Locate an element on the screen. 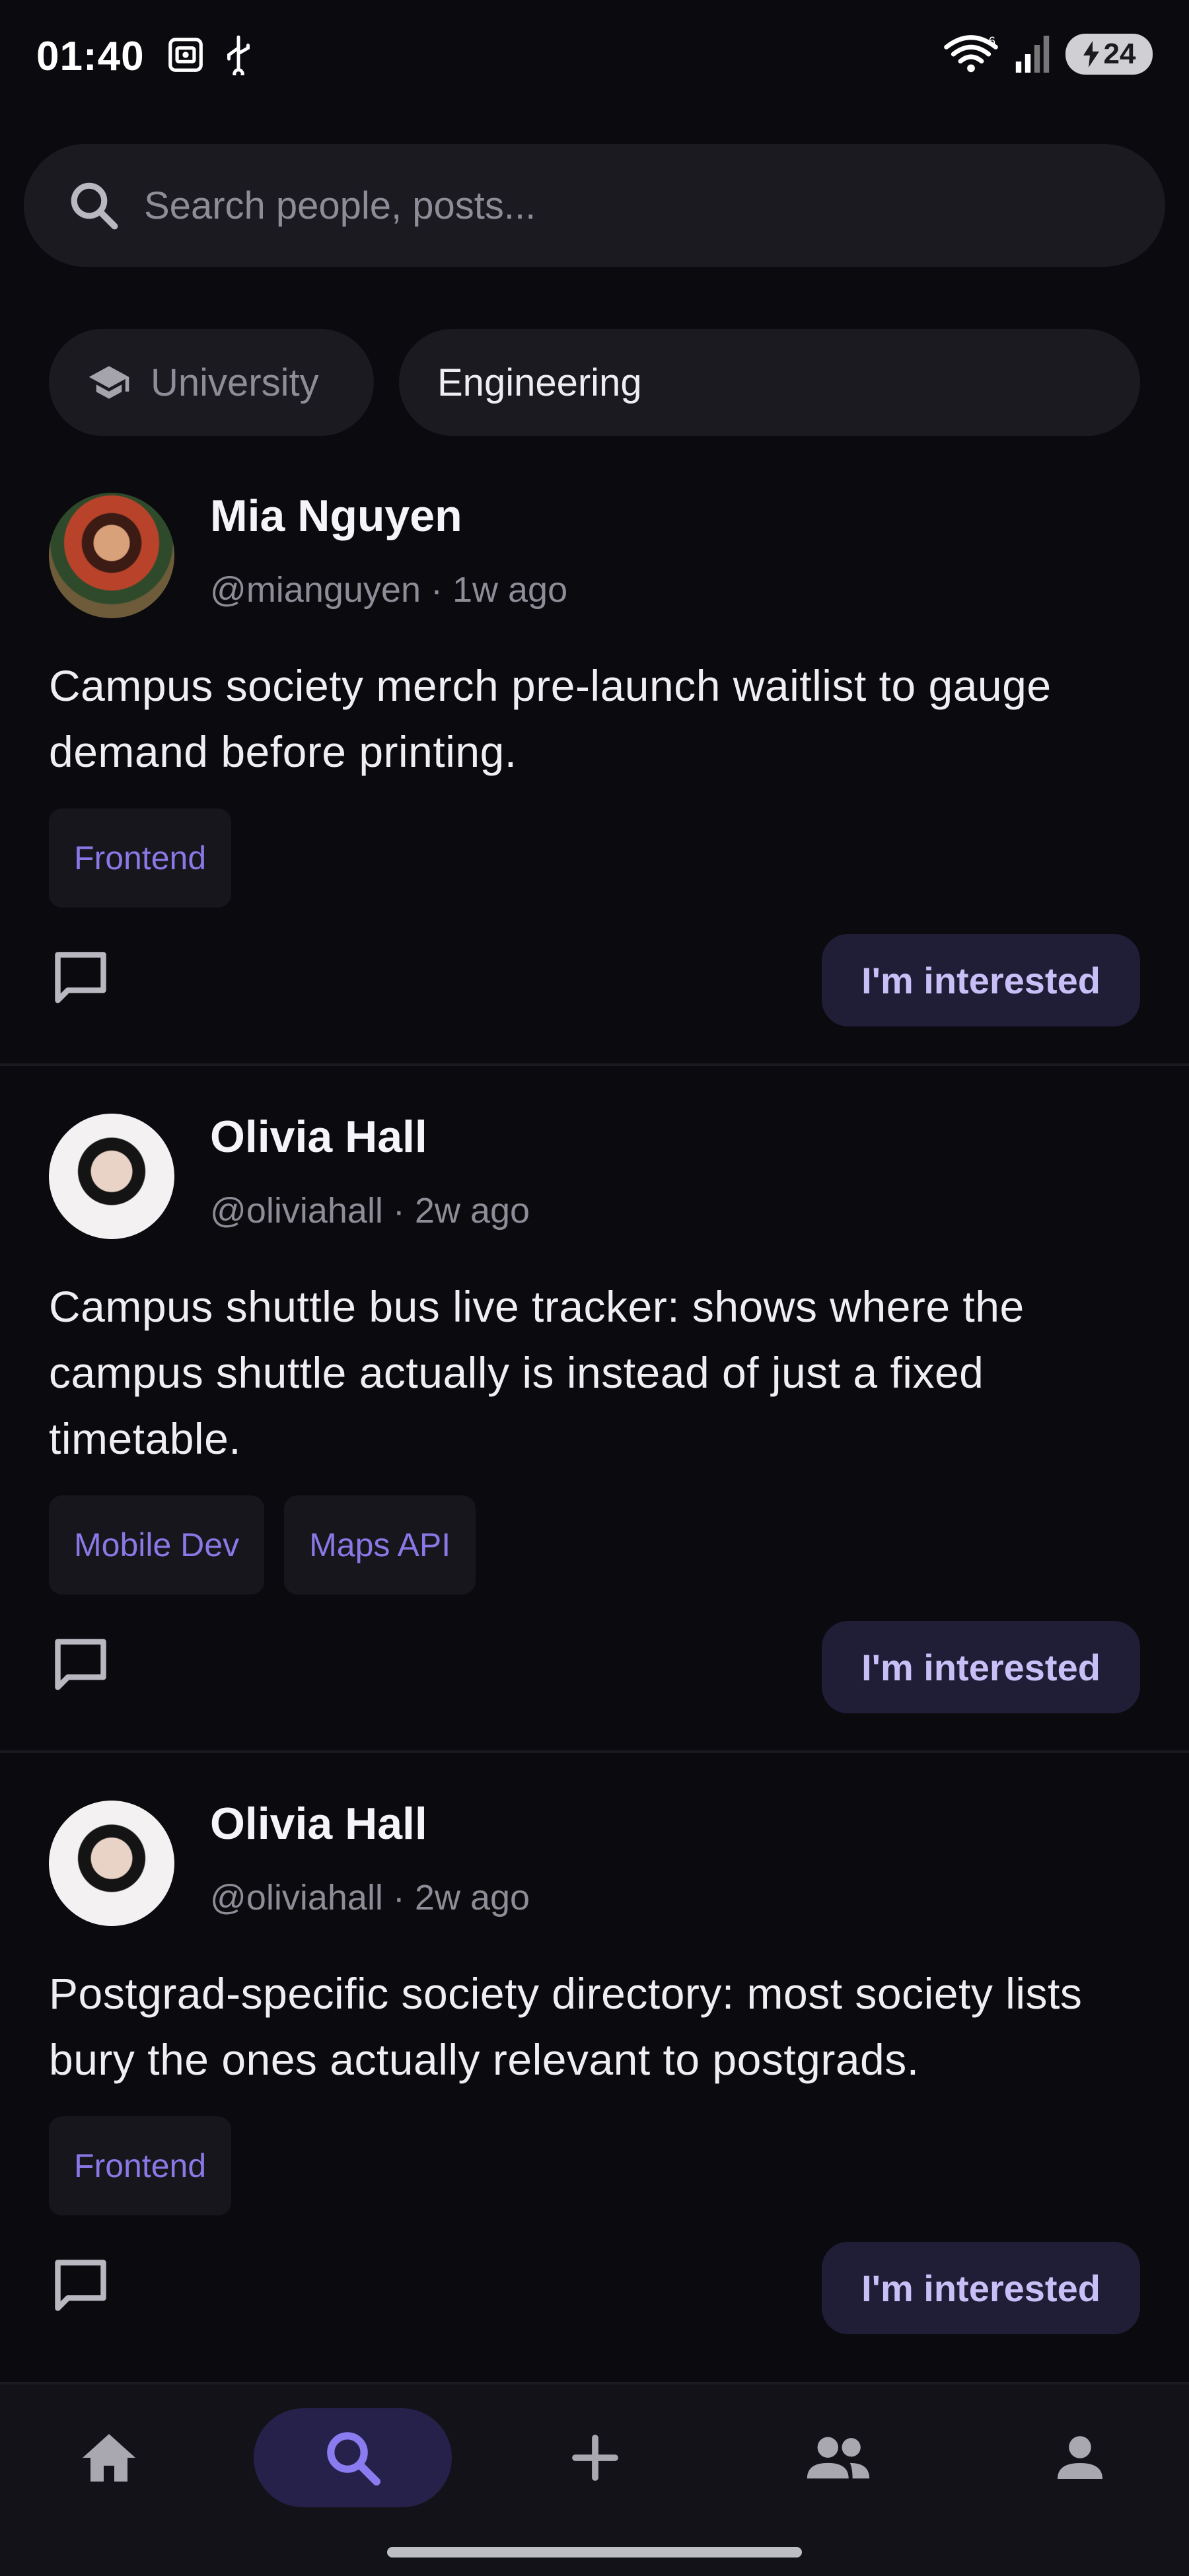 The width and height of the screenshot is (1189, 2576). signal-icon is located at coordinates (1032, 54).